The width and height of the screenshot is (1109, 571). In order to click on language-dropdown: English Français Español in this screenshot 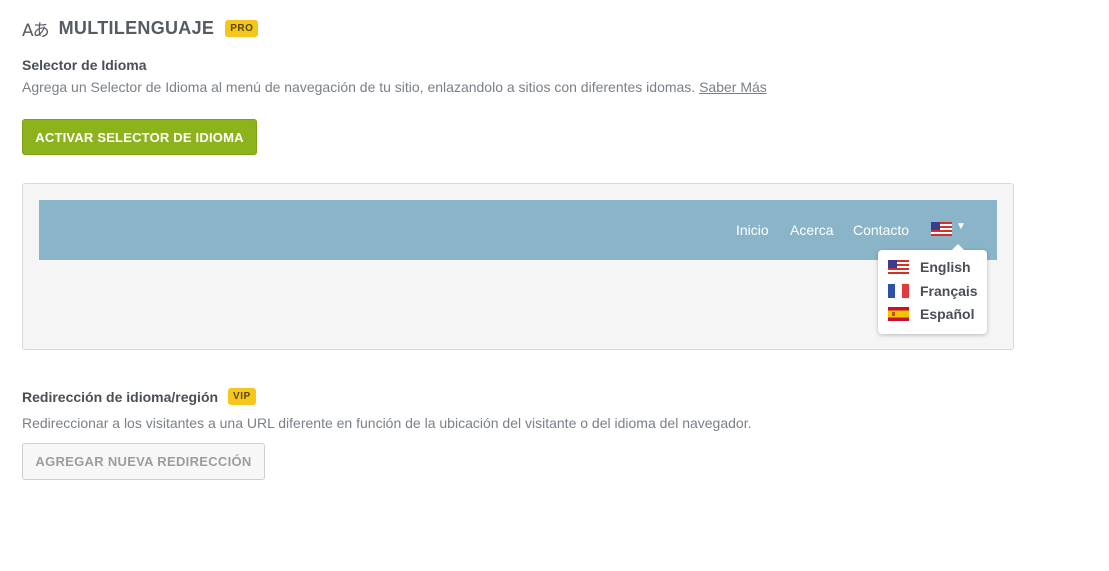, I will do `click(932, 289)`.